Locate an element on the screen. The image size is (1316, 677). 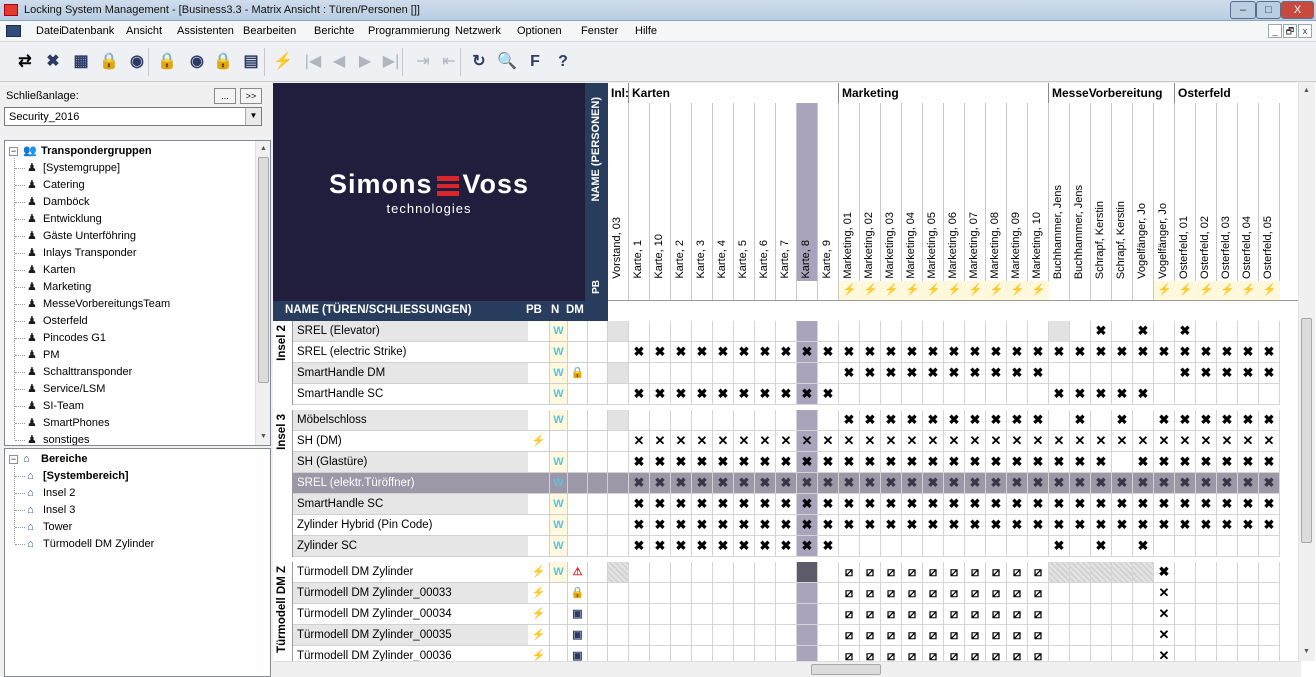
column-group-inl: Inl: is located at coordinates (620, 93).